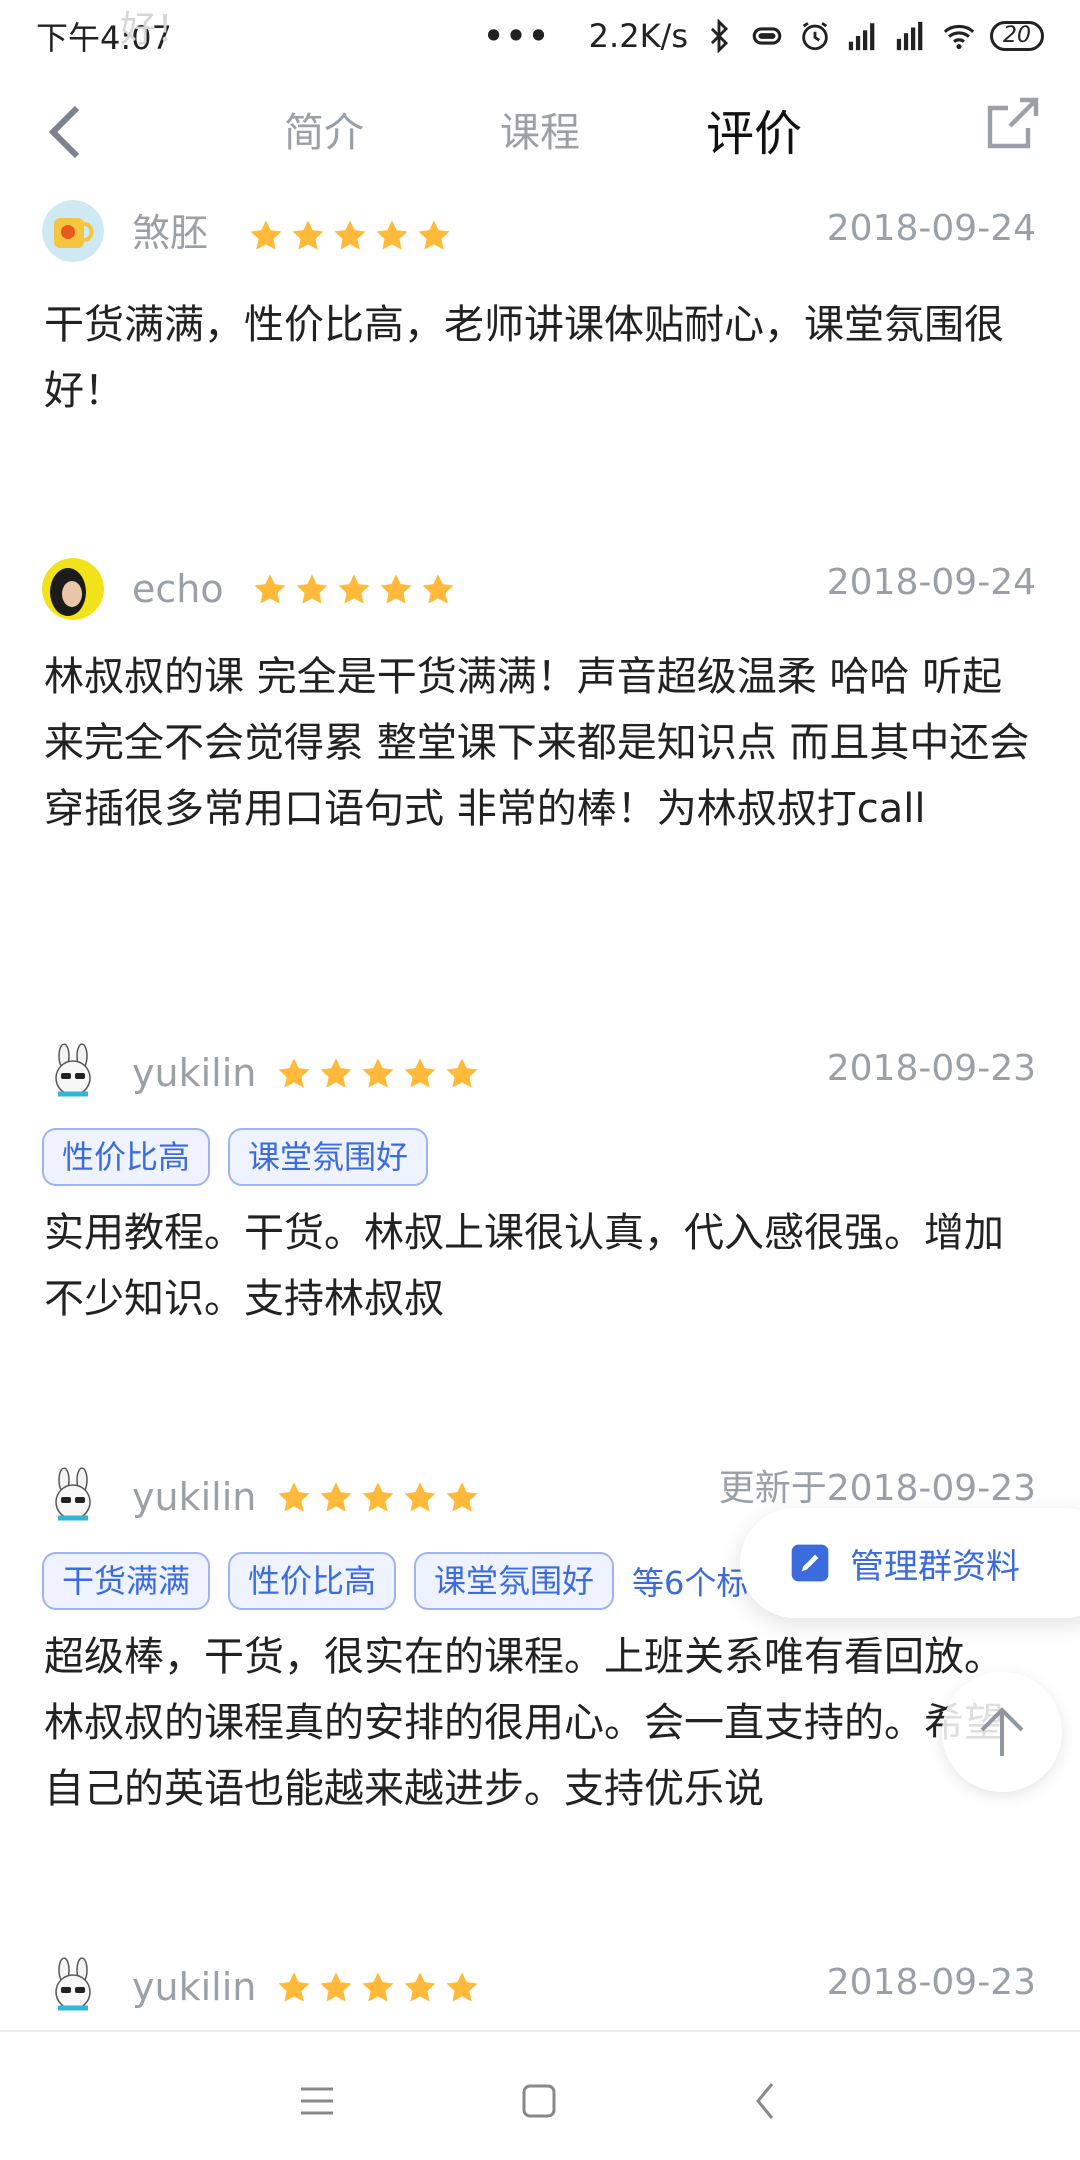  Describe the element at coordinates (1013, 123) in the screenshot. I see `share-icon` at that location.